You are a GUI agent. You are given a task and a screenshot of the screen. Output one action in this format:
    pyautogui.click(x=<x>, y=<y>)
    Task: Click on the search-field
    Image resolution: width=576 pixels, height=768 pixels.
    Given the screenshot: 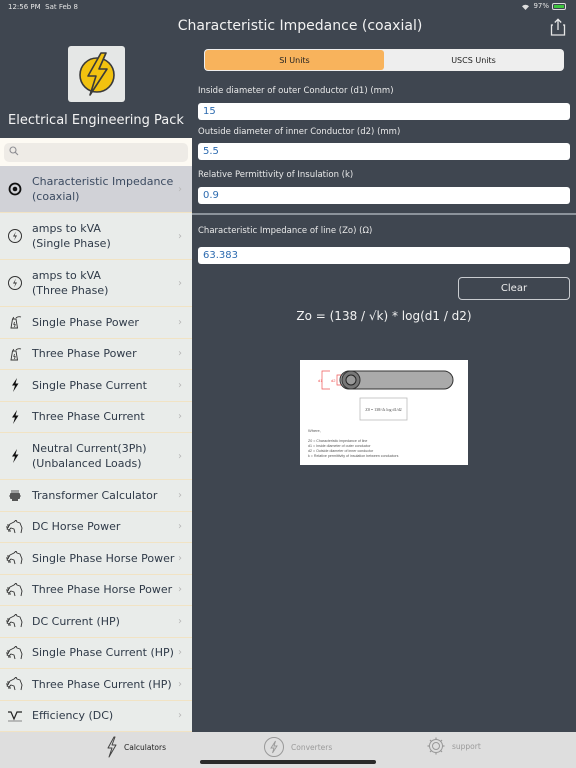 What is the action you would take?
    pyautogui.click(x=96, y=152)
    